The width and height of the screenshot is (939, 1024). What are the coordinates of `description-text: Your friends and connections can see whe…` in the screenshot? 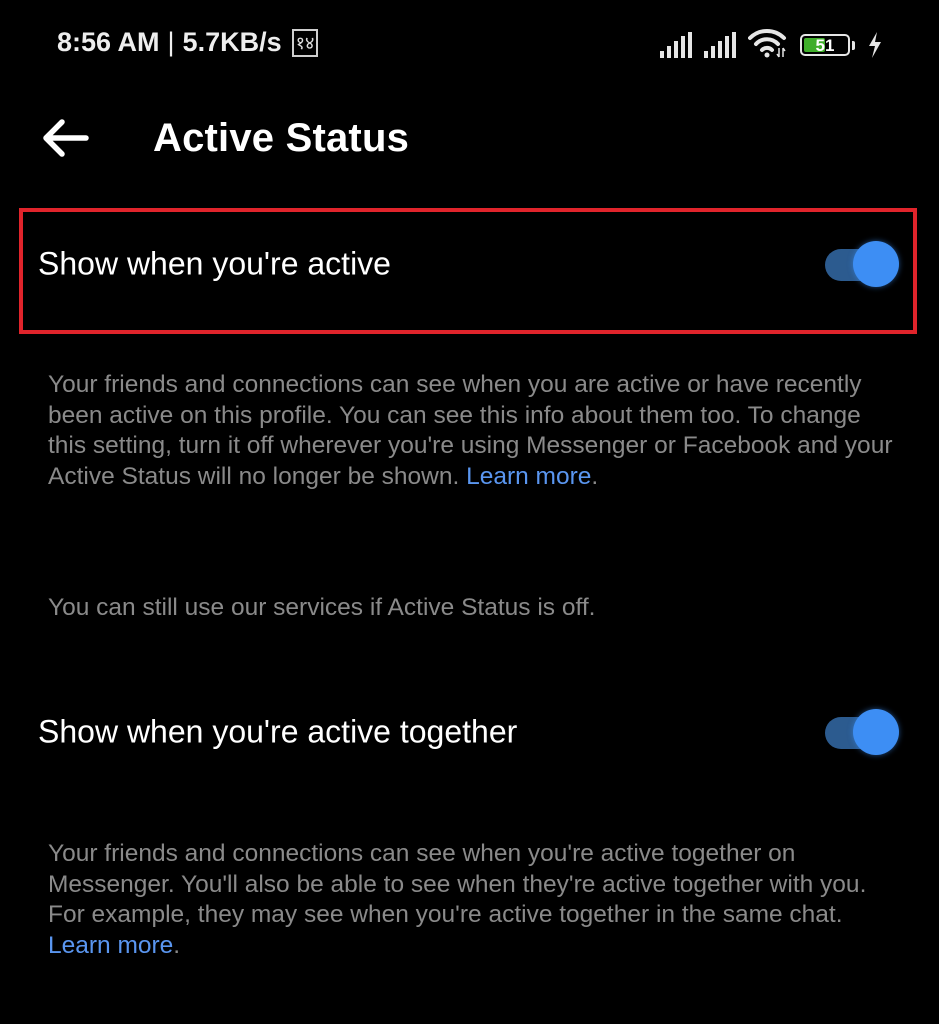 It's located at (457, 884).